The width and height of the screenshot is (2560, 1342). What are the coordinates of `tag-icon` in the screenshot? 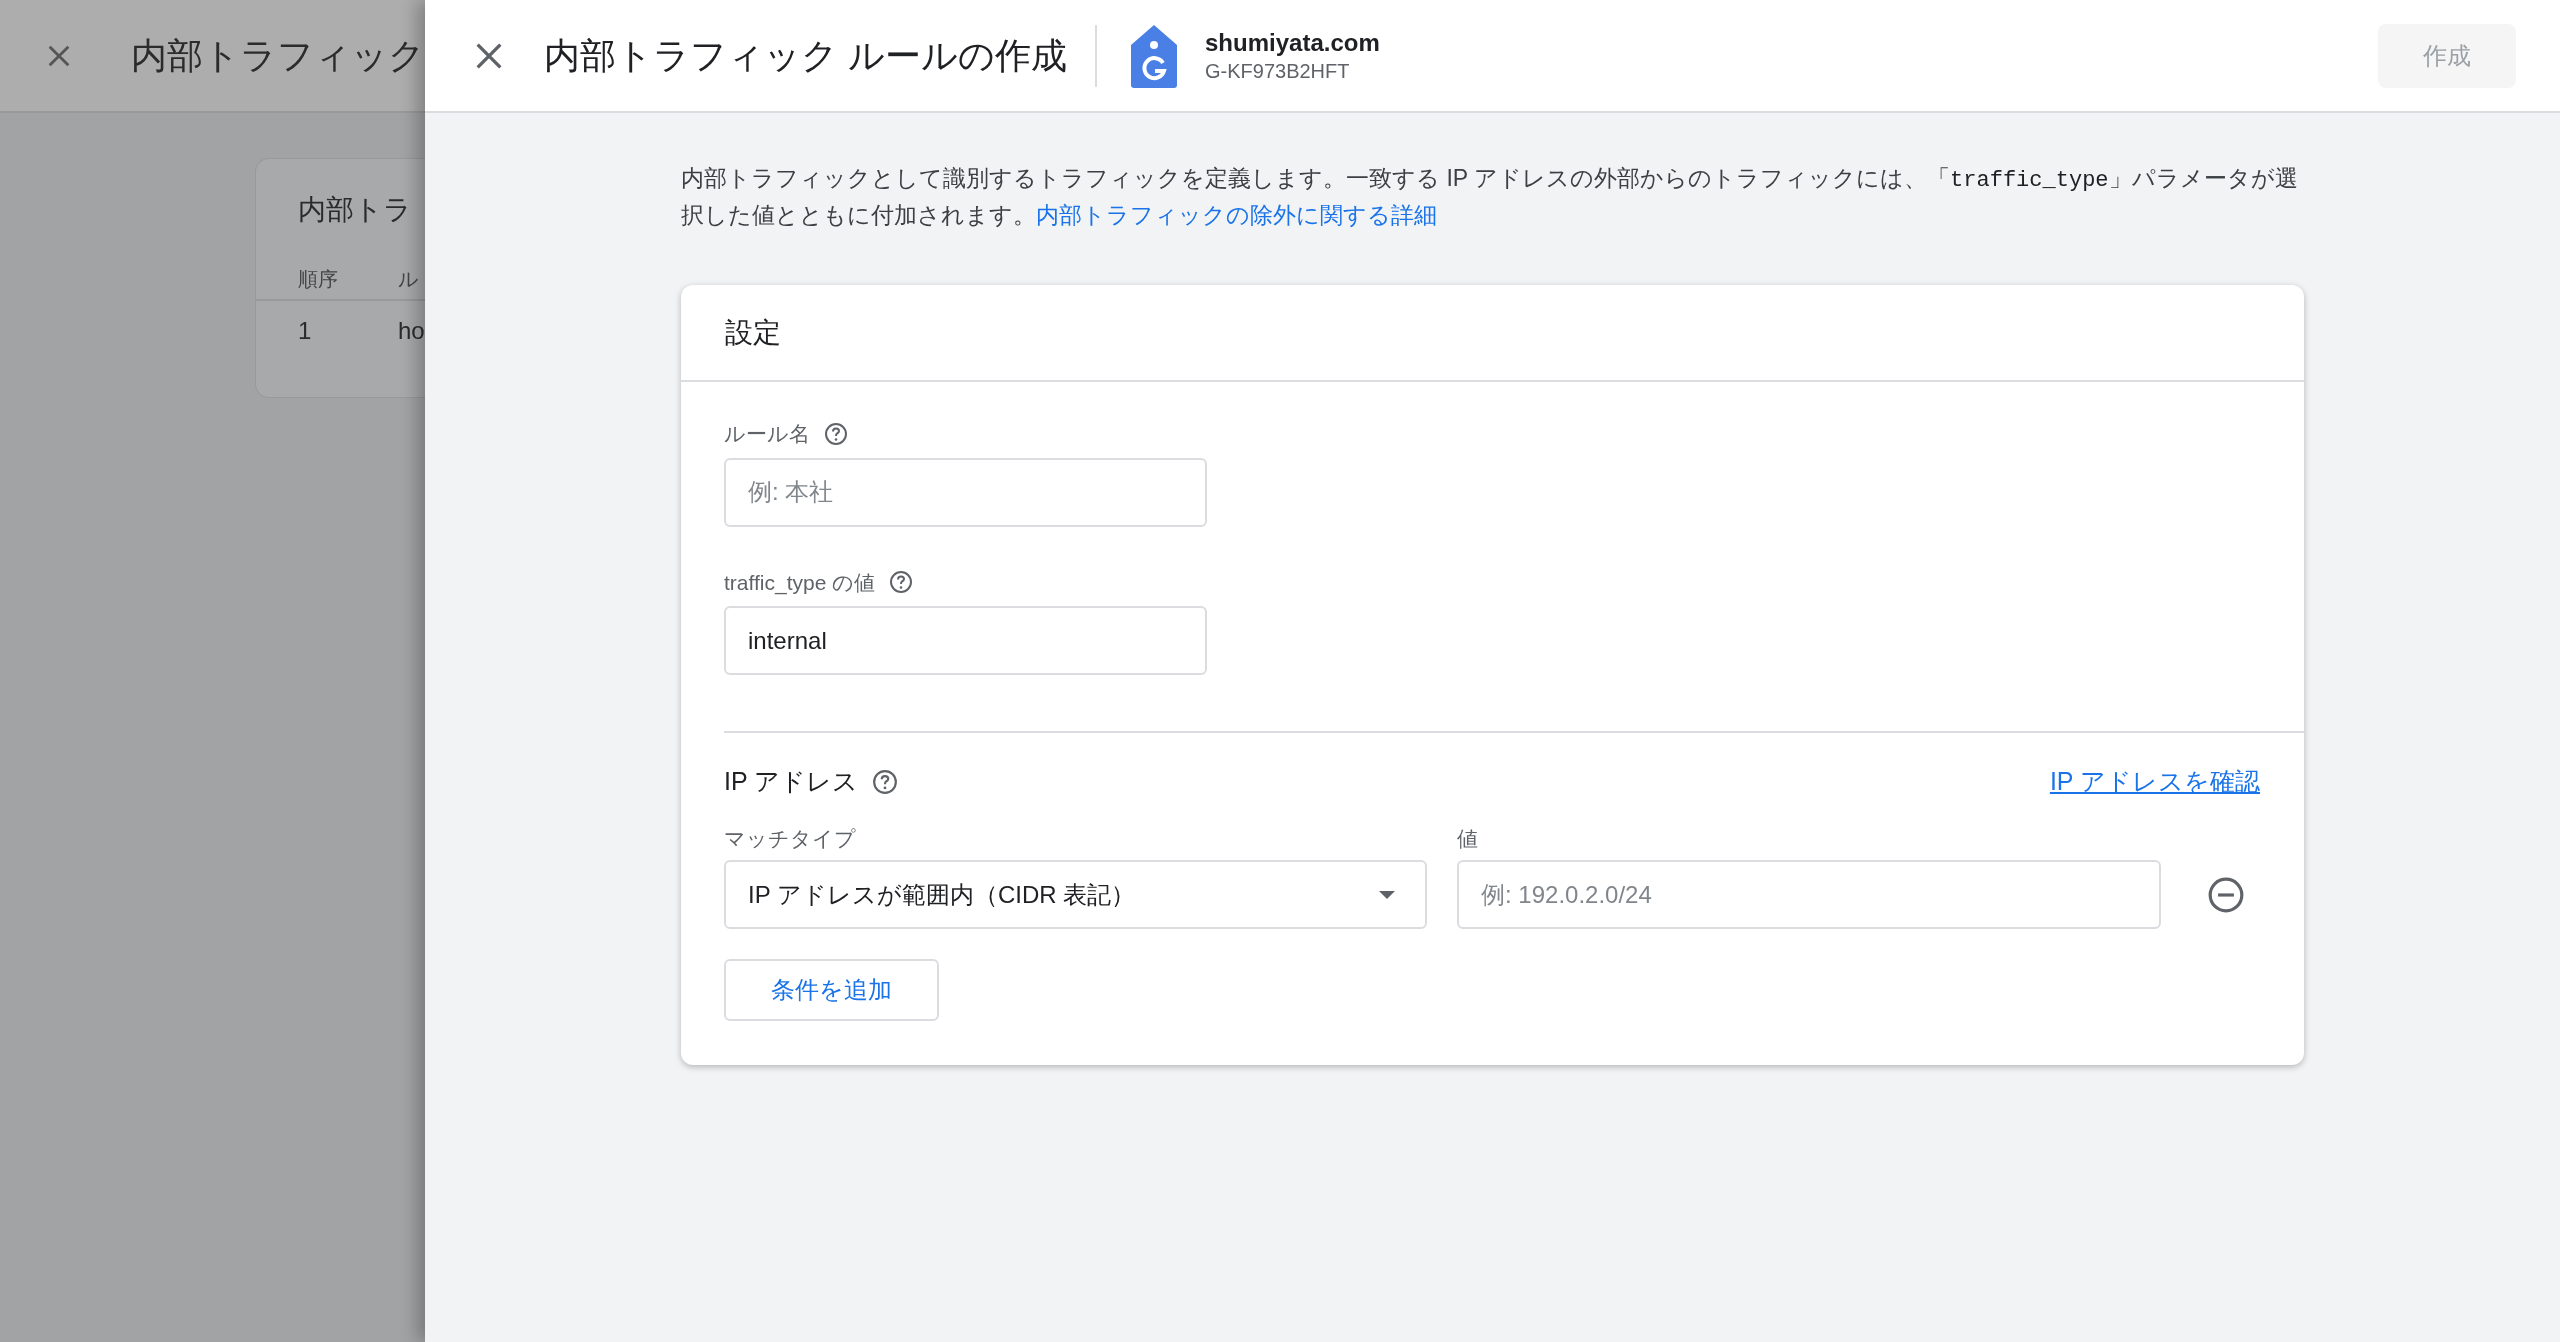 It's located at (1154, 55).